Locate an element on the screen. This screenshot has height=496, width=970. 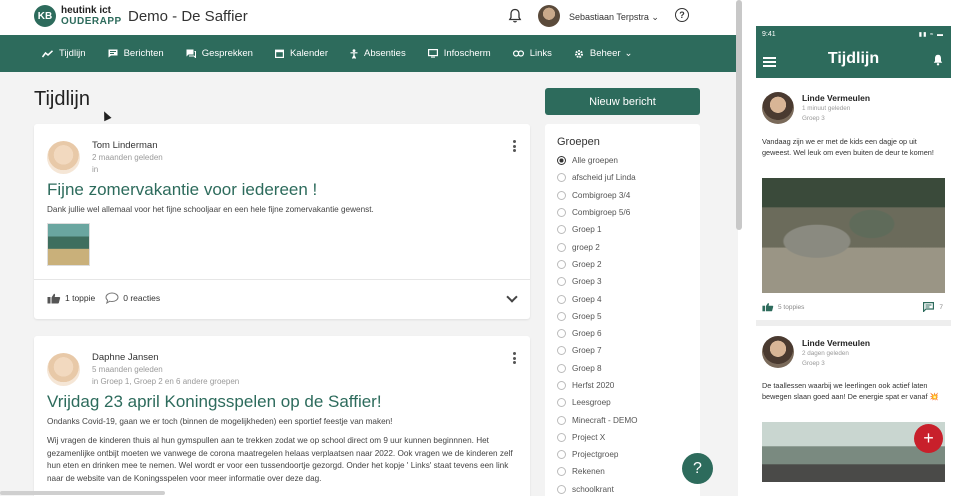
timeline-icon is located at coordinates (47, 53).